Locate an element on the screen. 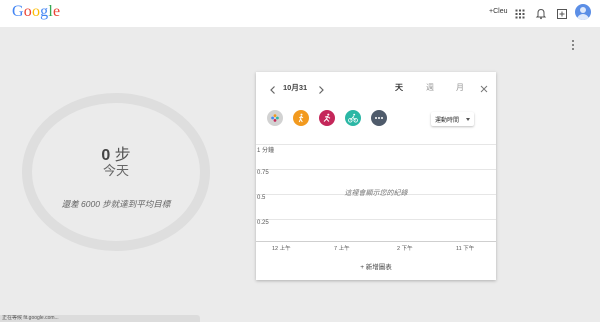 This screenshot has height=322, width=600. y-axis-label: 1 分鐘 is located at coordinates (266, 151).